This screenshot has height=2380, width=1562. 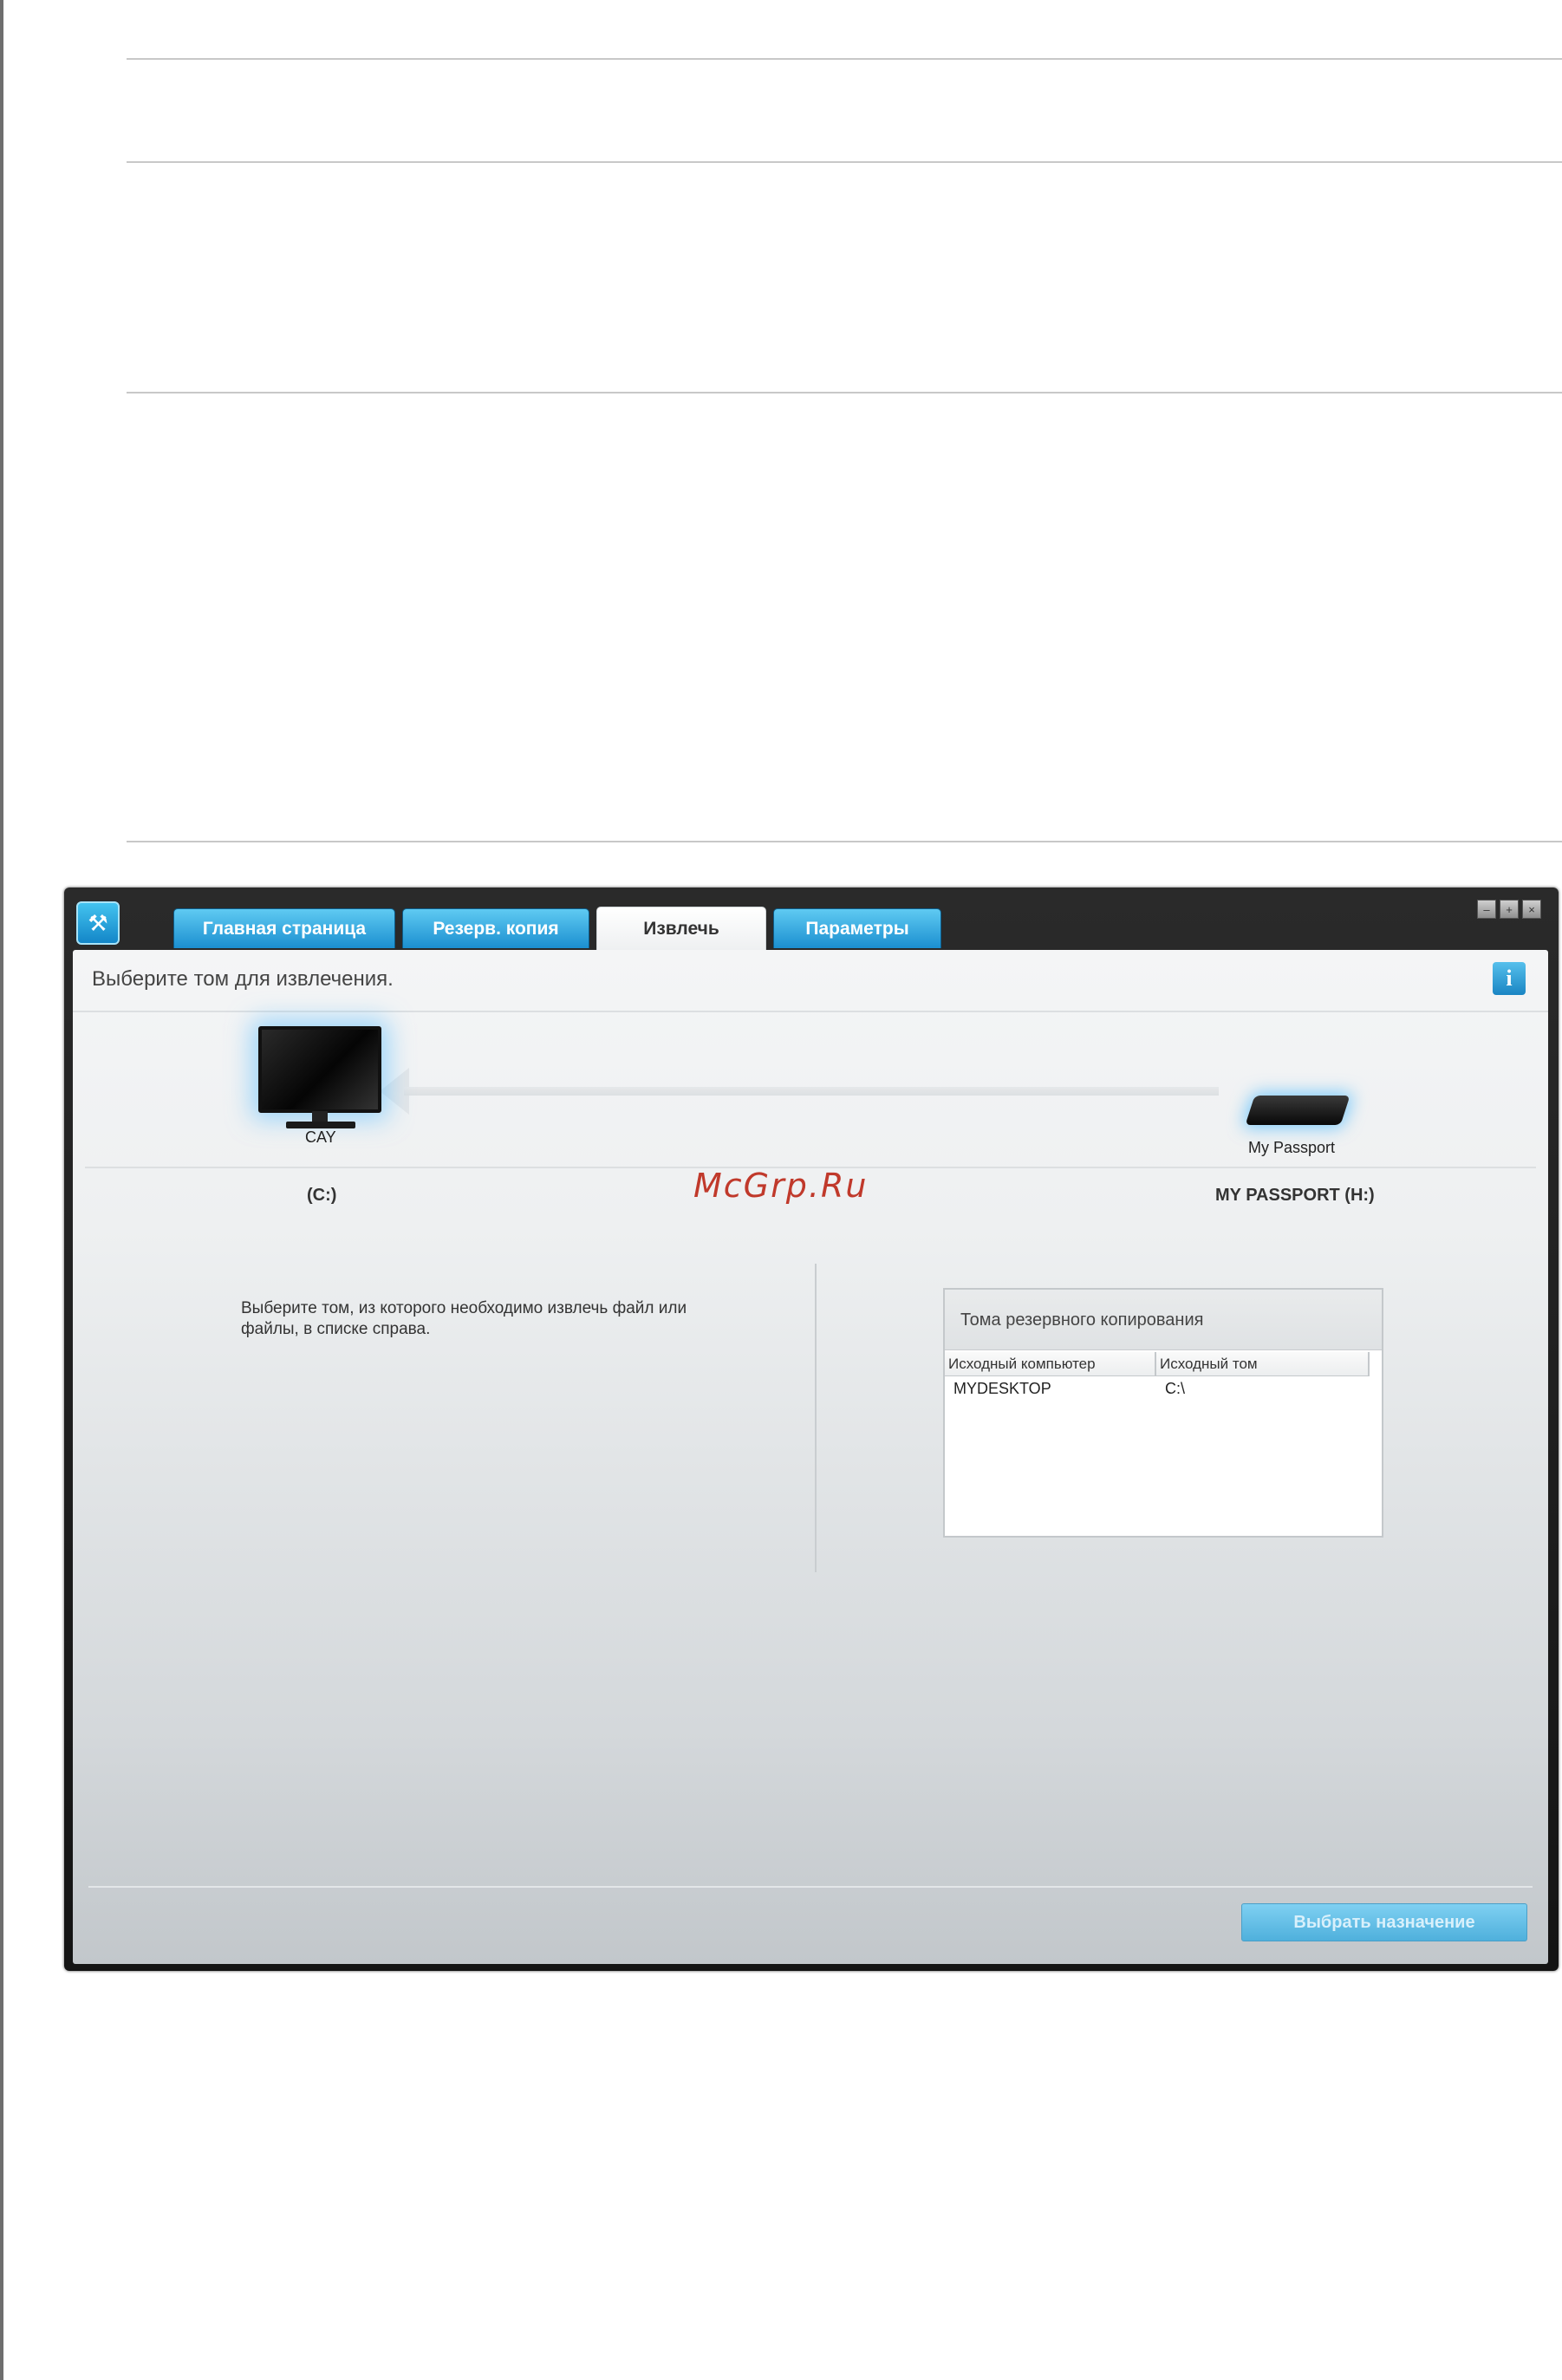 What do you see at coordinates (1298, 1110) in the screenshot?
I see `external-drive-icon` at bounding box center [1298, 1110].